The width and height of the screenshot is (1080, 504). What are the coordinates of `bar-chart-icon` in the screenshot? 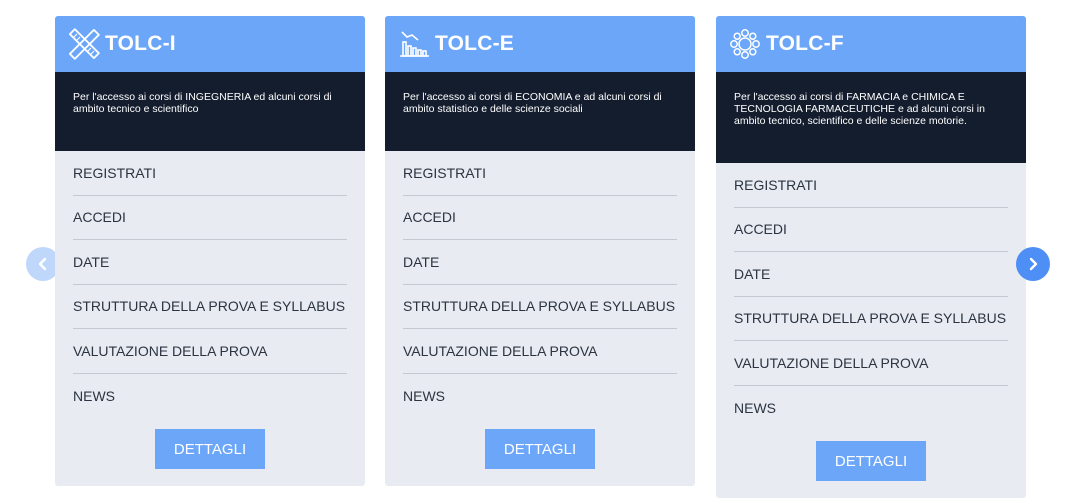 It's located at (414, 44).